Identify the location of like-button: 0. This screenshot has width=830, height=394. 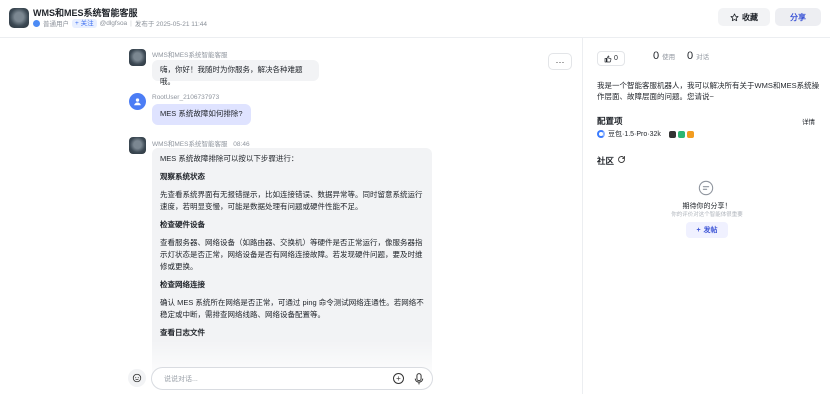
(611, 58).